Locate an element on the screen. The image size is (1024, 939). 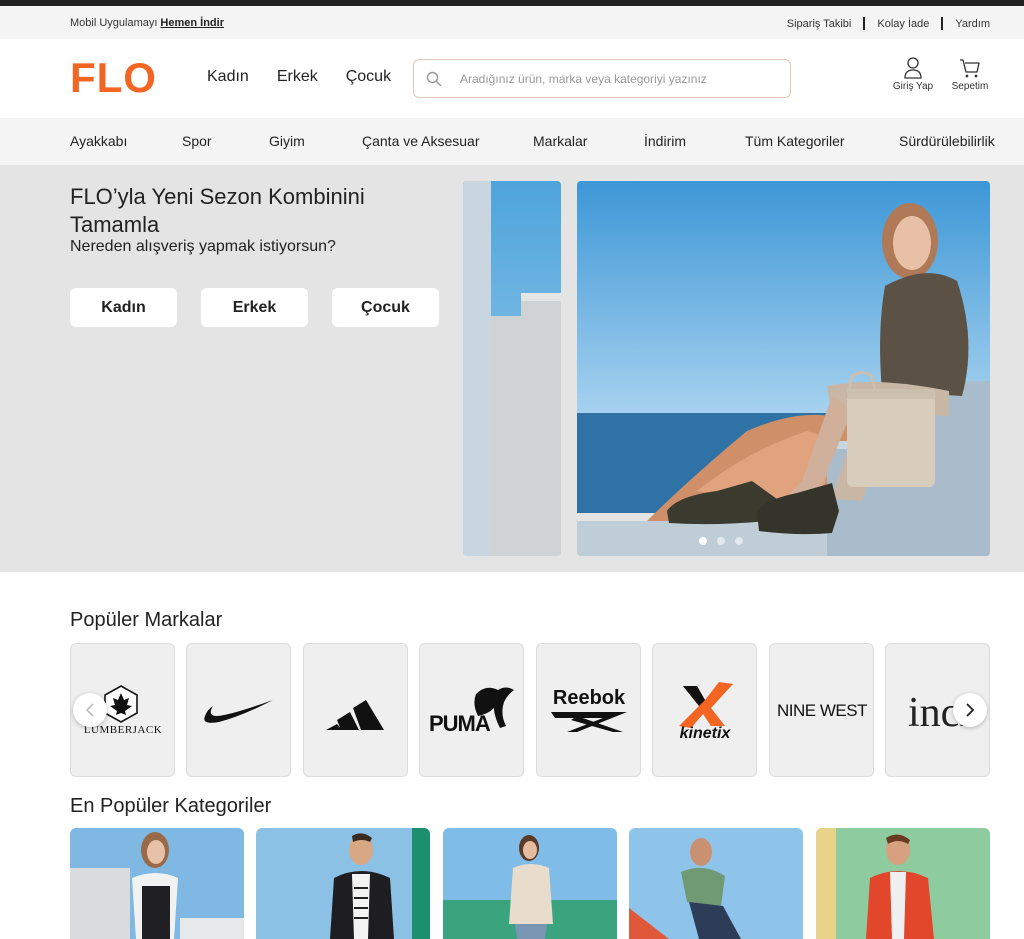
user-icon is located at coordinates (913, 68).